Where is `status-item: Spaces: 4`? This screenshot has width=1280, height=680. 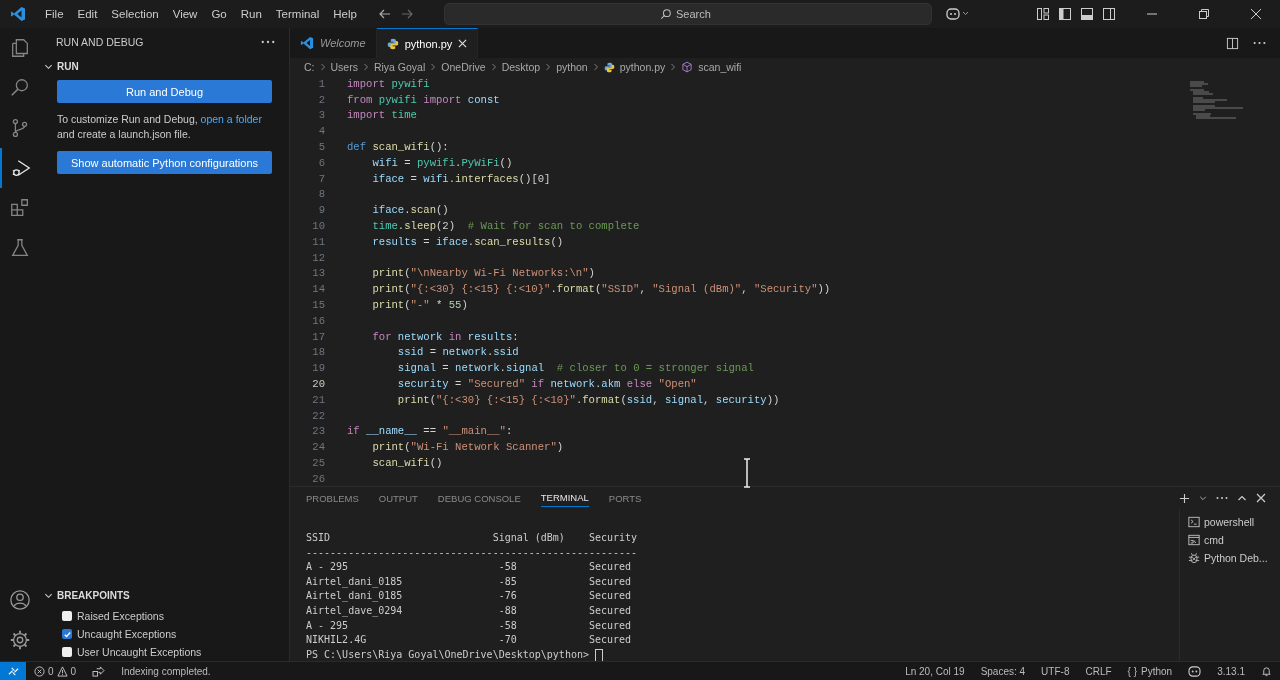 status-item: Spaces: 4 is located at coordinates (1003, 671).